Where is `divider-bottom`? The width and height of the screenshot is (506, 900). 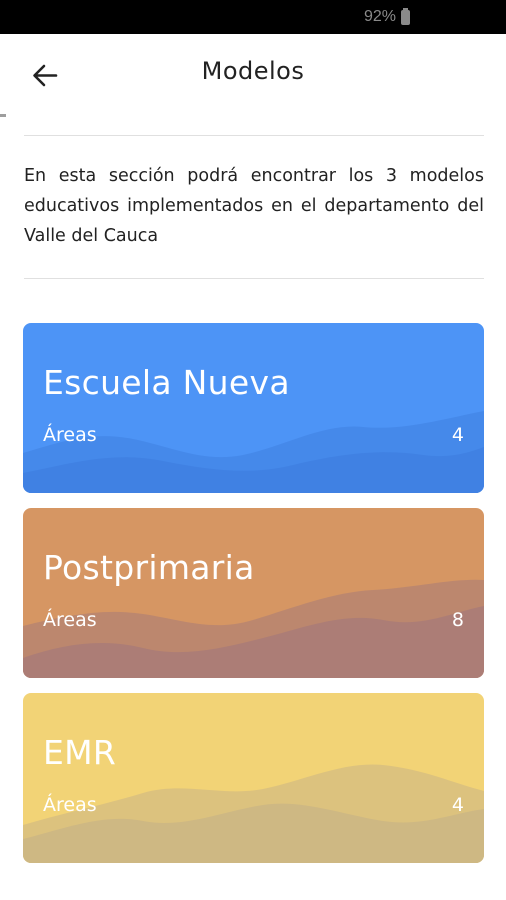
divider-bottom is located at coordinates (254, 278).